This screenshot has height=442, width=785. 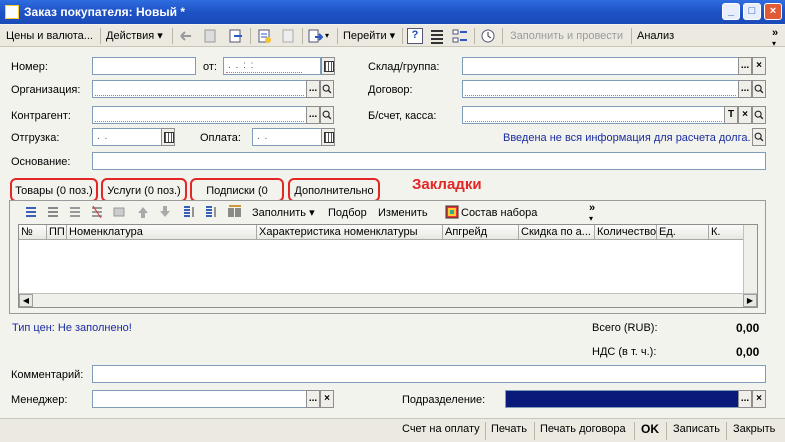 I want to click on ok-button: OK, so click(x=650, y=429).